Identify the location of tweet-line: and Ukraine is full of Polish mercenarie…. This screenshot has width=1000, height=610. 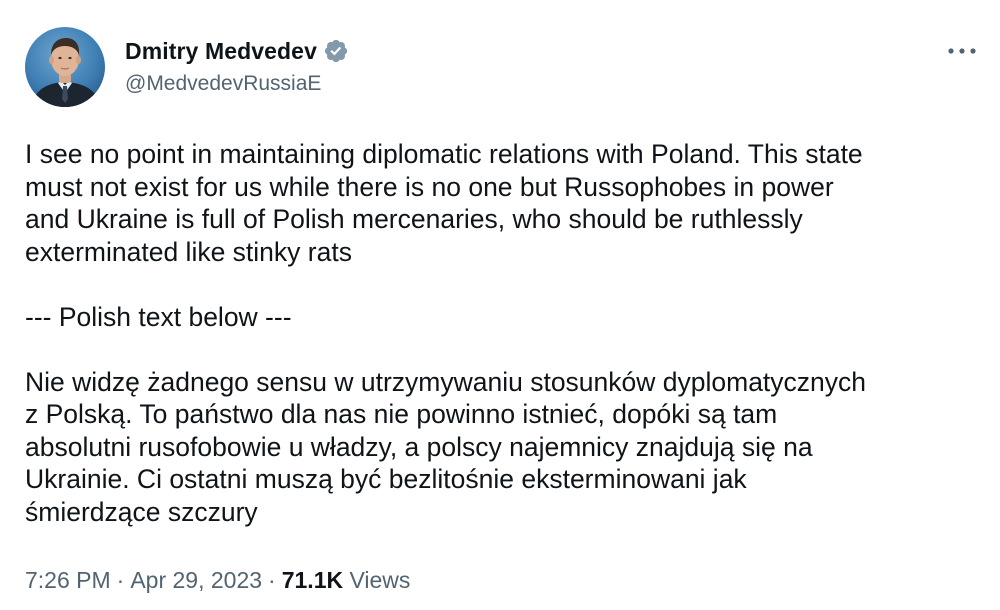
(414, 219).